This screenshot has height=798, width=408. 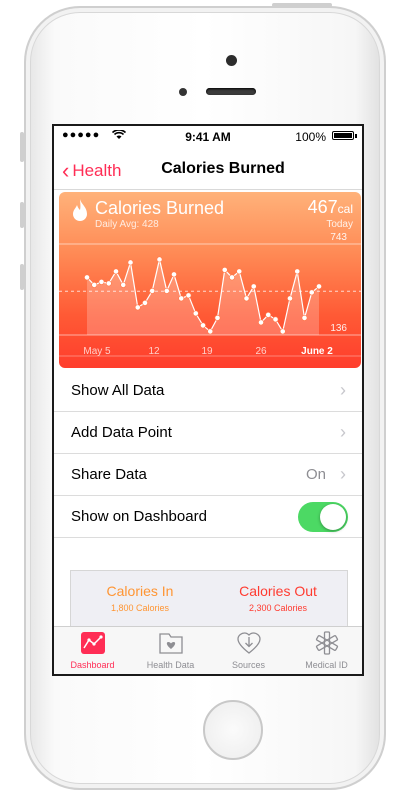 What do you see at coordinates (140, 591) in the screenshot?
I see `calories-in-title: Calories In` at bounding box center [140, 591].